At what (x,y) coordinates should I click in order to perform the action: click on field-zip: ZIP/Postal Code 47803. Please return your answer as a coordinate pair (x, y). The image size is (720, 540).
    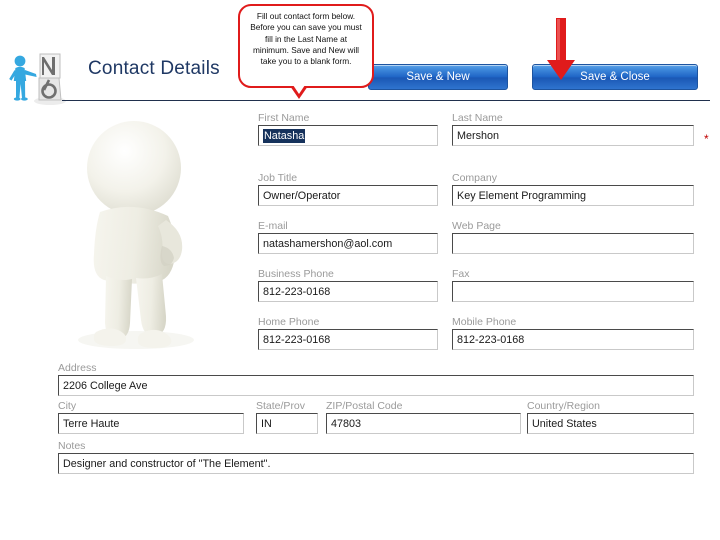
    Looking at the image, I should click on (423, 417).